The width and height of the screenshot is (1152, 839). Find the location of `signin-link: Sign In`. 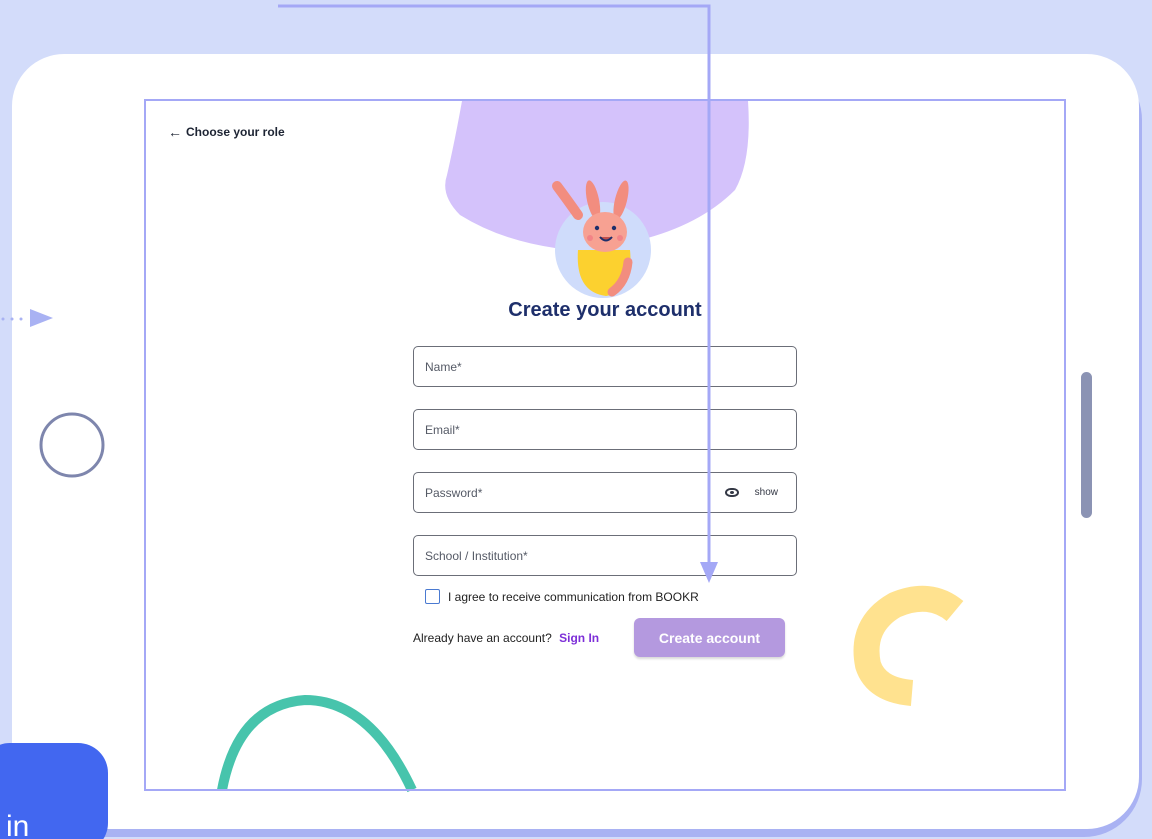

signin-link: Sign In is located at coordinates (579, 638).